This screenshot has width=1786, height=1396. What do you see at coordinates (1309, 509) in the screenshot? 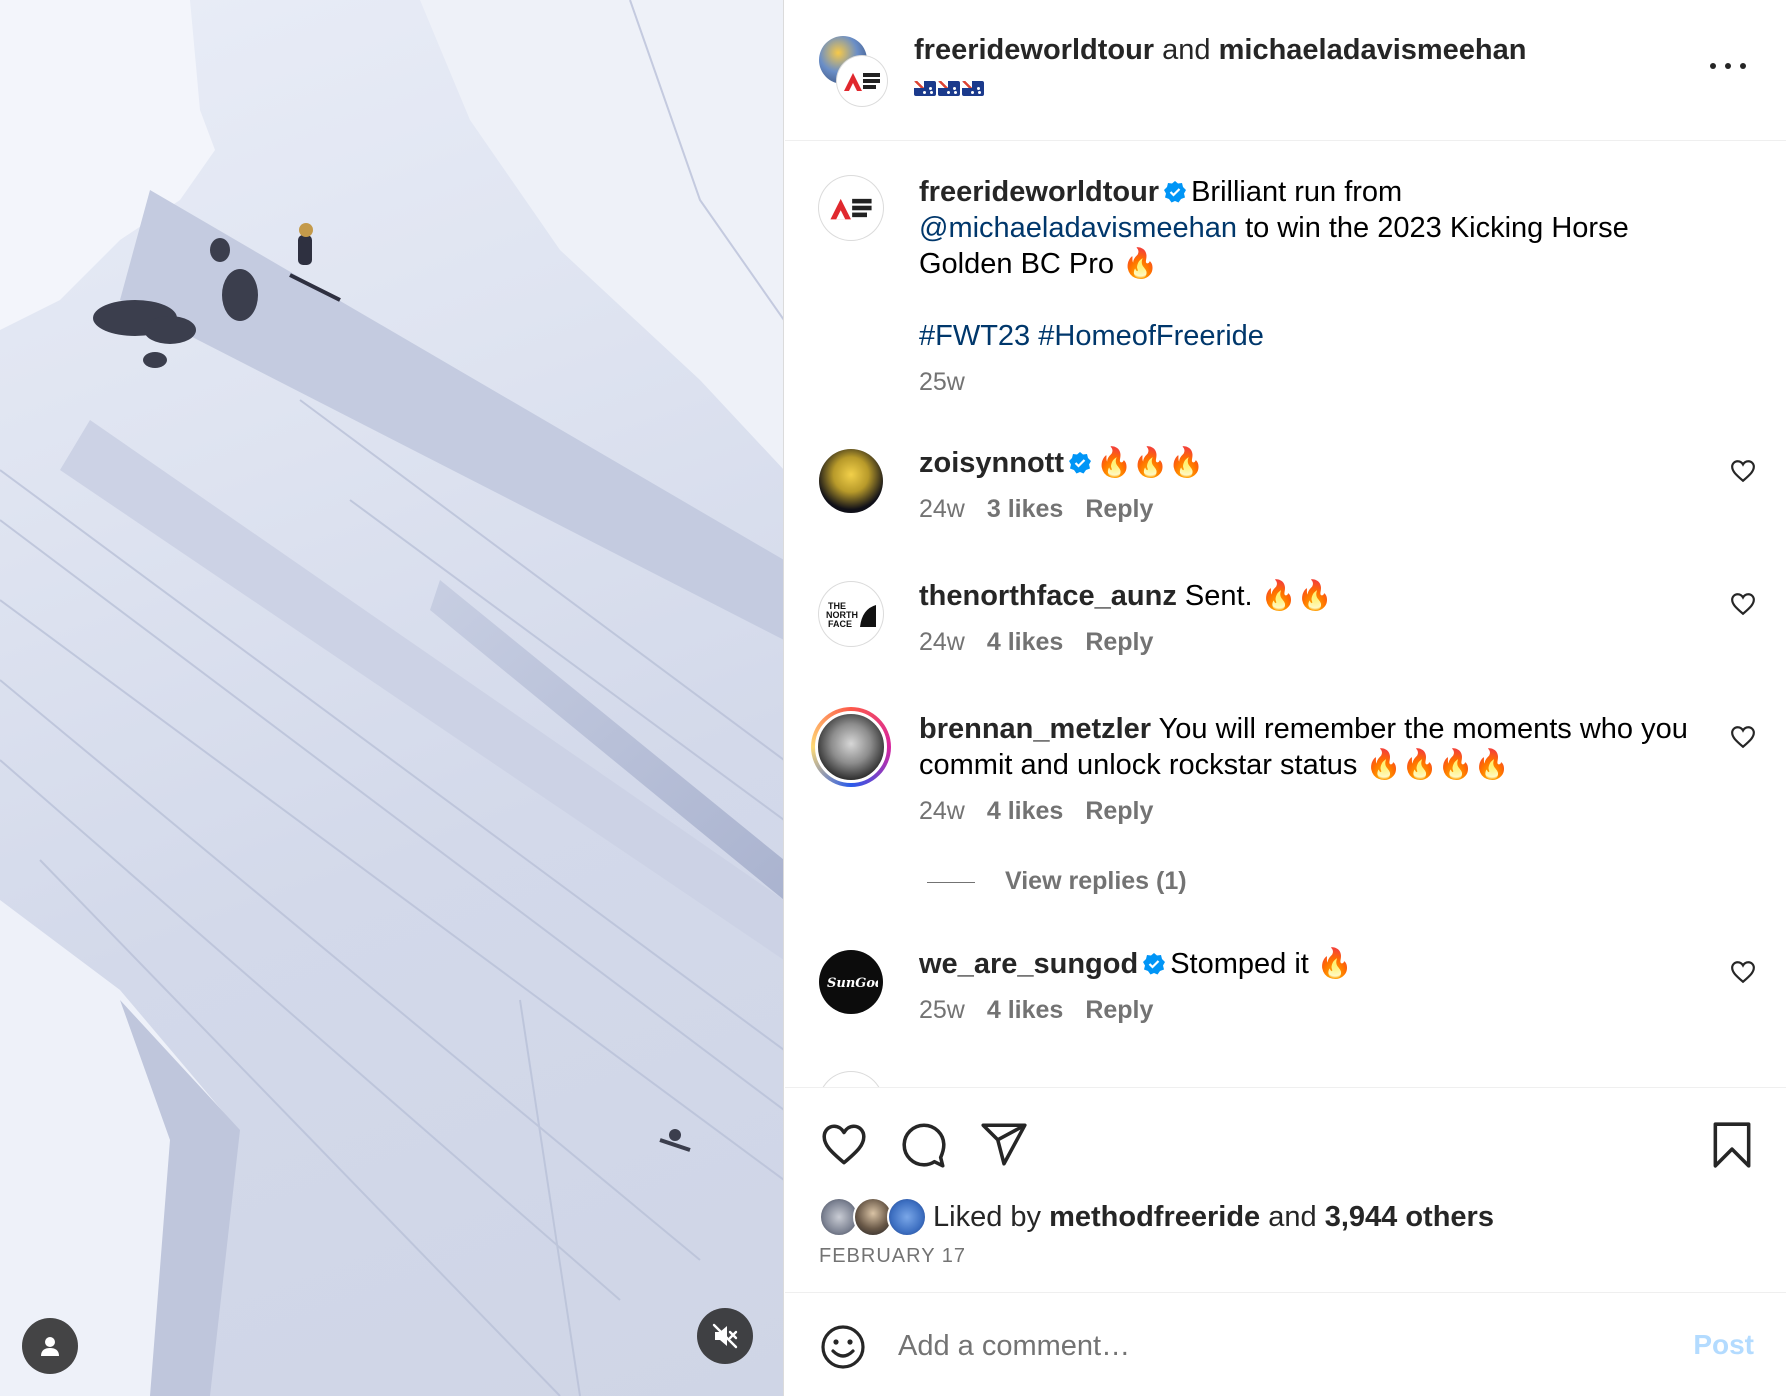
I see `comment-meta: 24w 3 likes Reply` at bounding box center [1309, 509].